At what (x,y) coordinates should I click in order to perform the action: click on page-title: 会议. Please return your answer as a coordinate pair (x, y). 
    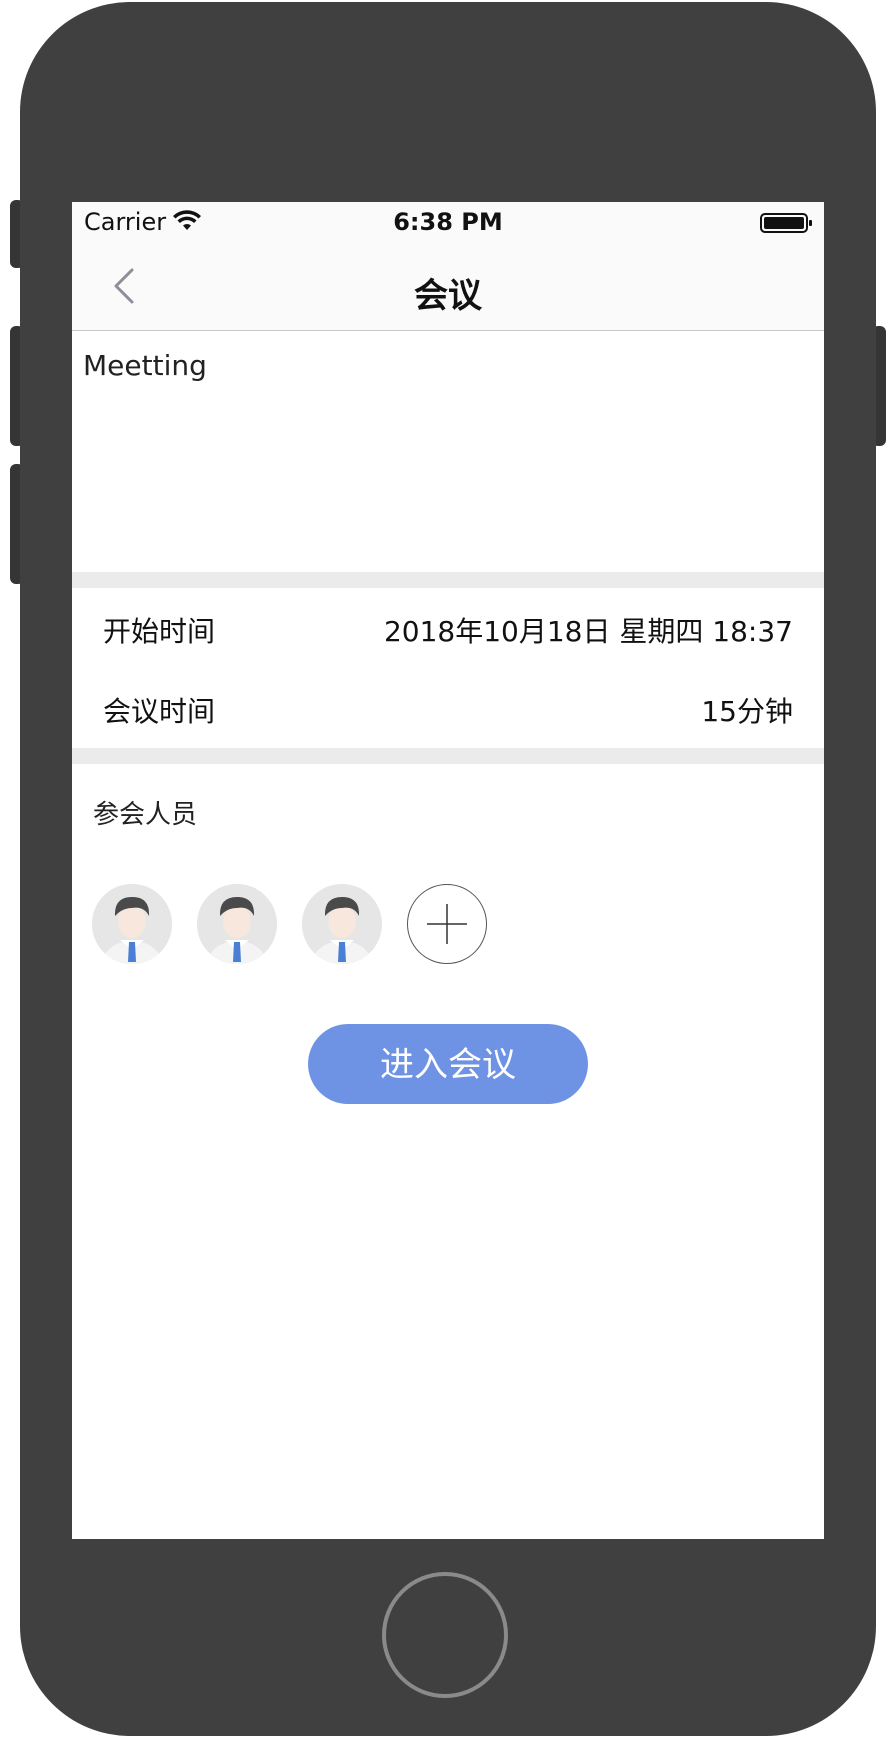
    Looking at the image, I should click on (448, 296).